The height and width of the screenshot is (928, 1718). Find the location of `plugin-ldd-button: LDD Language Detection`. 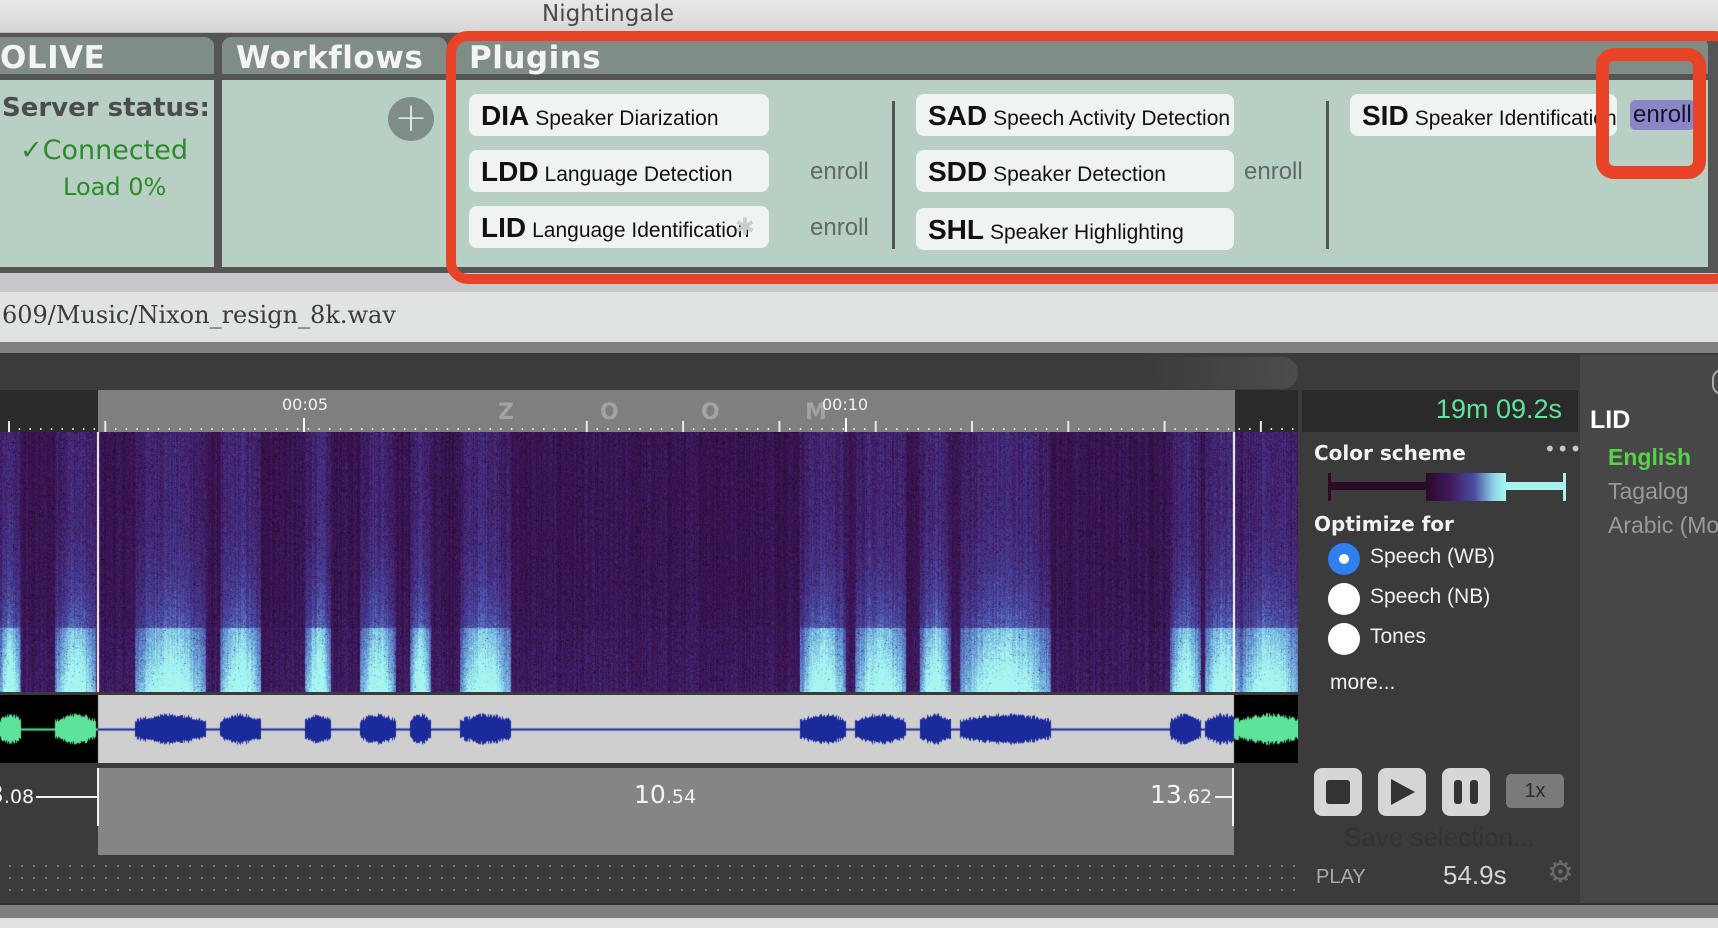

plugin-ldd-button: LDD Language Detection is located at coordinates (619, 171).